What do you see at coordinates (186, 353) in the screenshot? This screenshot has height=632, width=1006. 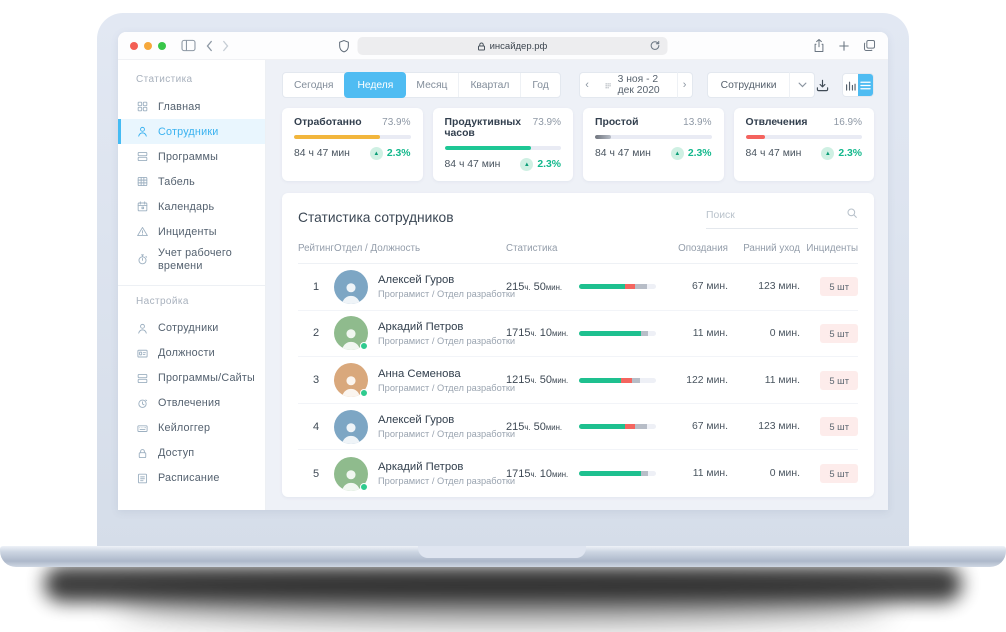 I see `sidebar-item-label: Должности` at bounding box center [186, 353].